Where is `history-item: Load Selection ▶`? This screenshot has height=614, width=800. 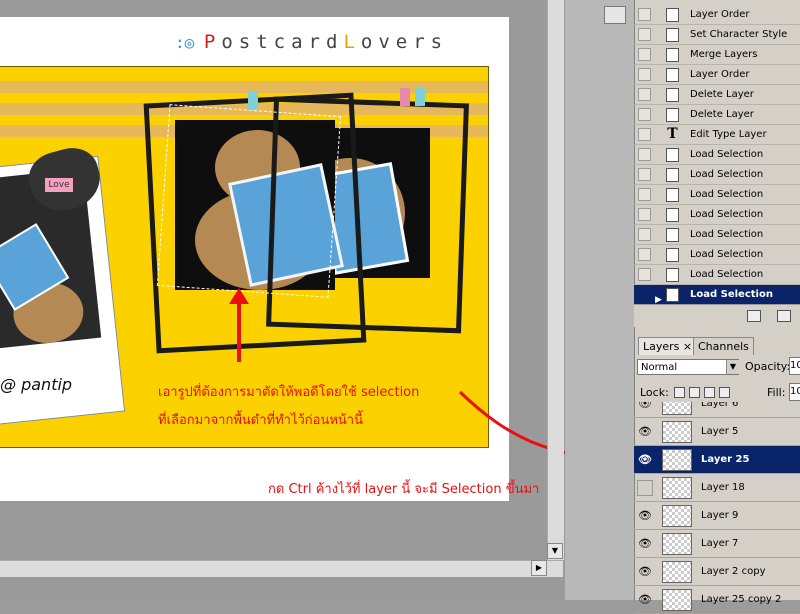 history-item: Load Selection ▶ is located at coordinates (717, 295).